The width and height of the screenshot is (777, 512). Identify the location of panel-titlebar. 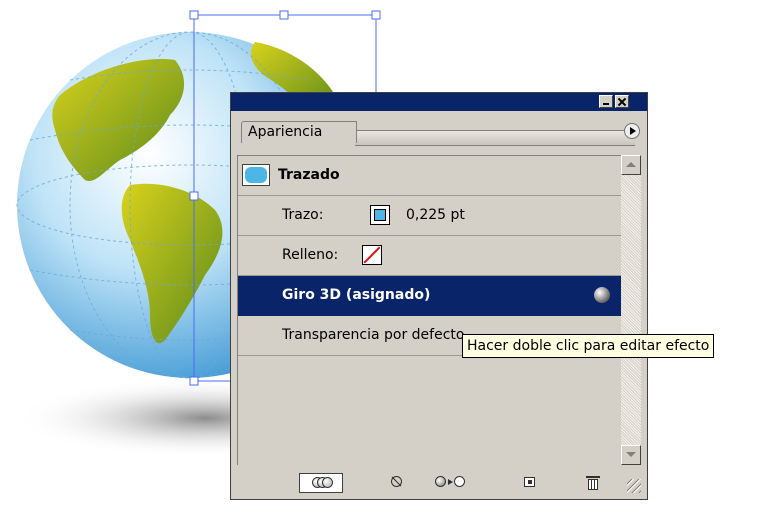
(439, 102).